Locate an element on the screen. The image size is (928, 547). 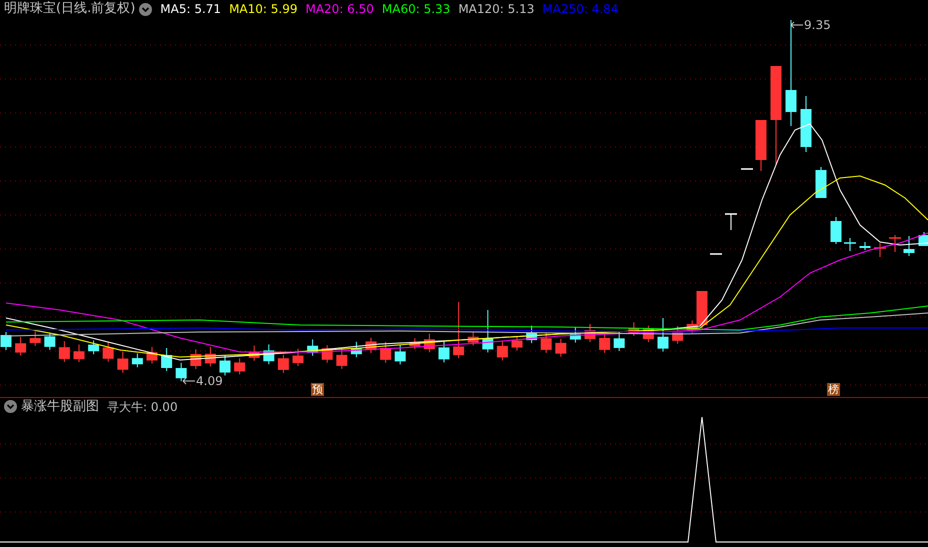
signal-marker: 榜 is located at coordinates (833, 389).